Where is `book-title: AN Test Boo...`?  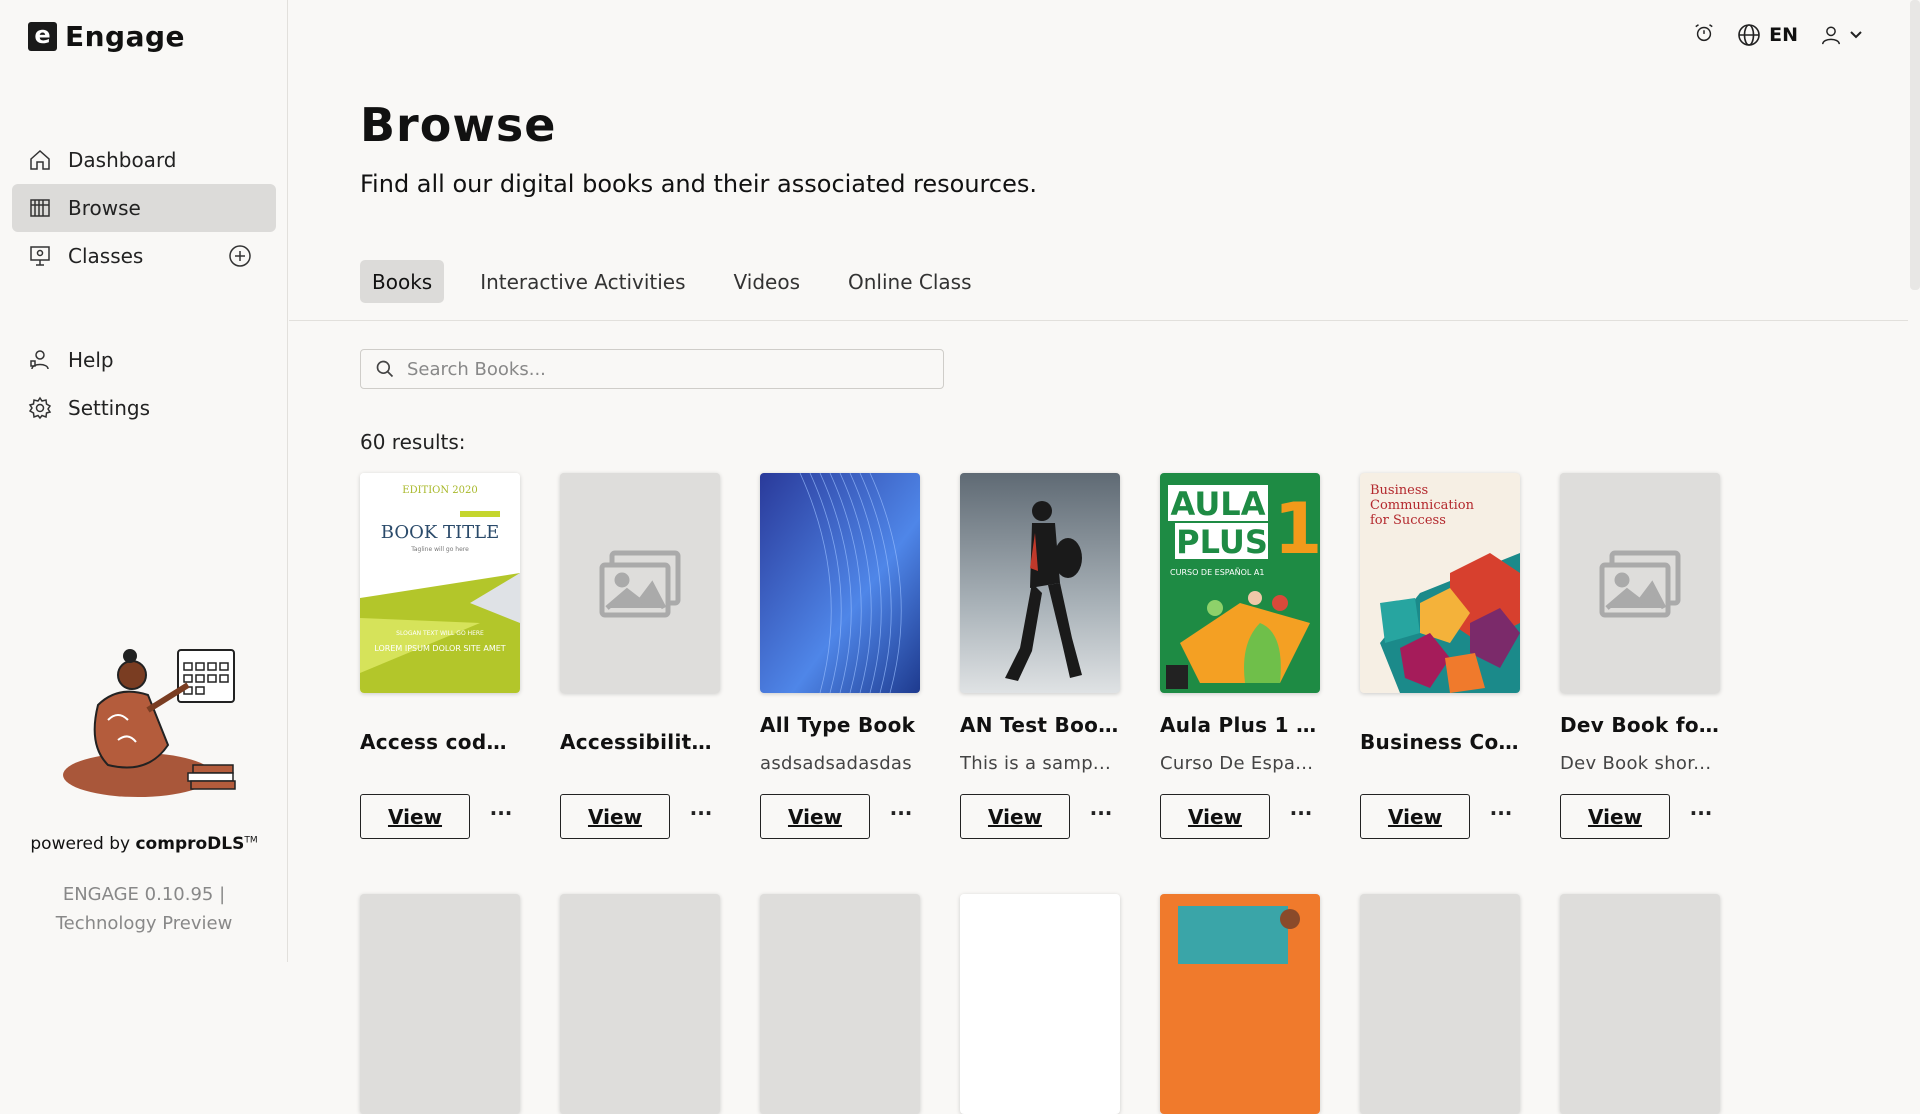
book-title: AN Test Boo... is located at coordinates (1040, 725).